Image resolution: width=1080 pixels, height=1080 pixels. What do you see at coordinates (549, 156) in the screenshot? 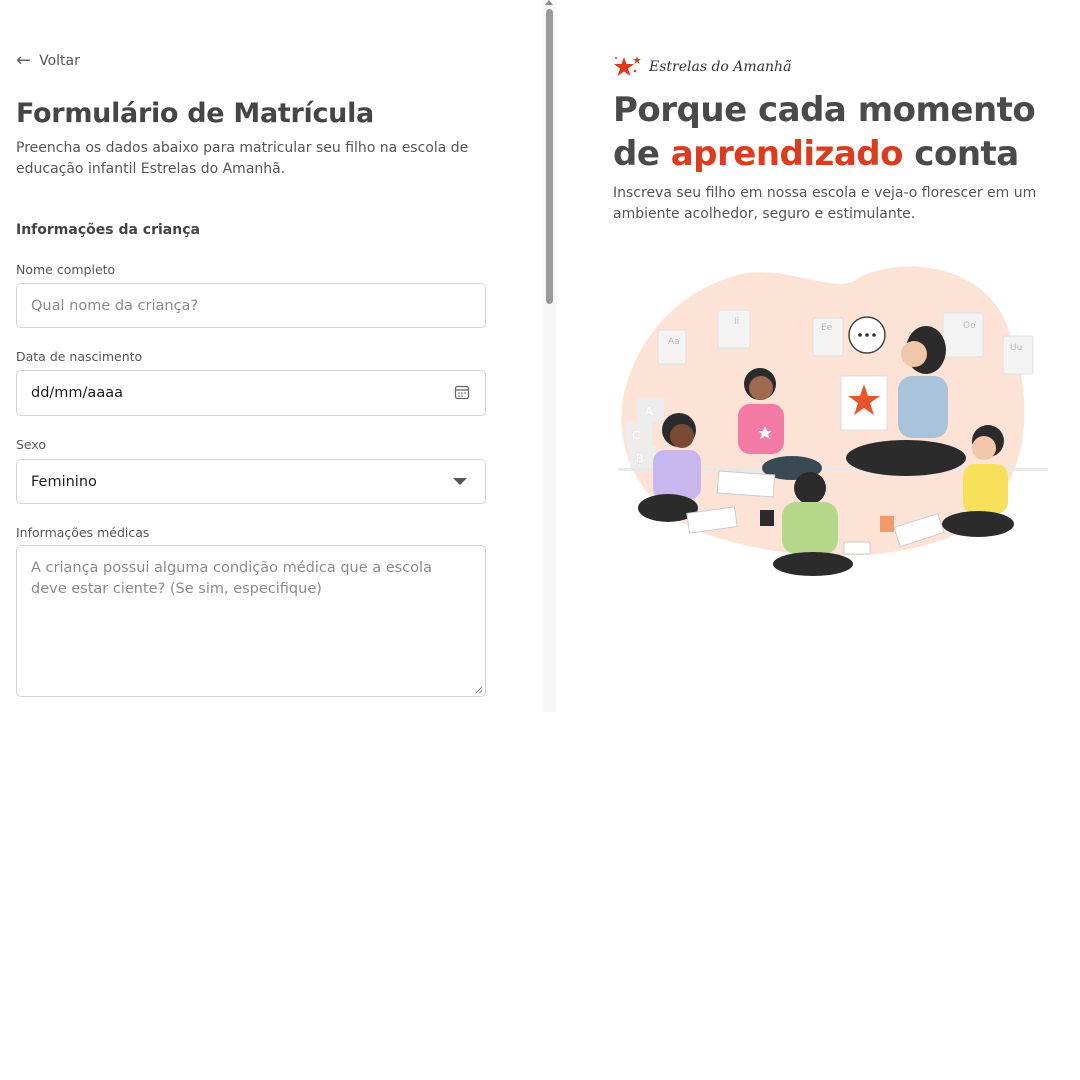
I see `scrollbar-thumb` at bounding box center [549, 156].